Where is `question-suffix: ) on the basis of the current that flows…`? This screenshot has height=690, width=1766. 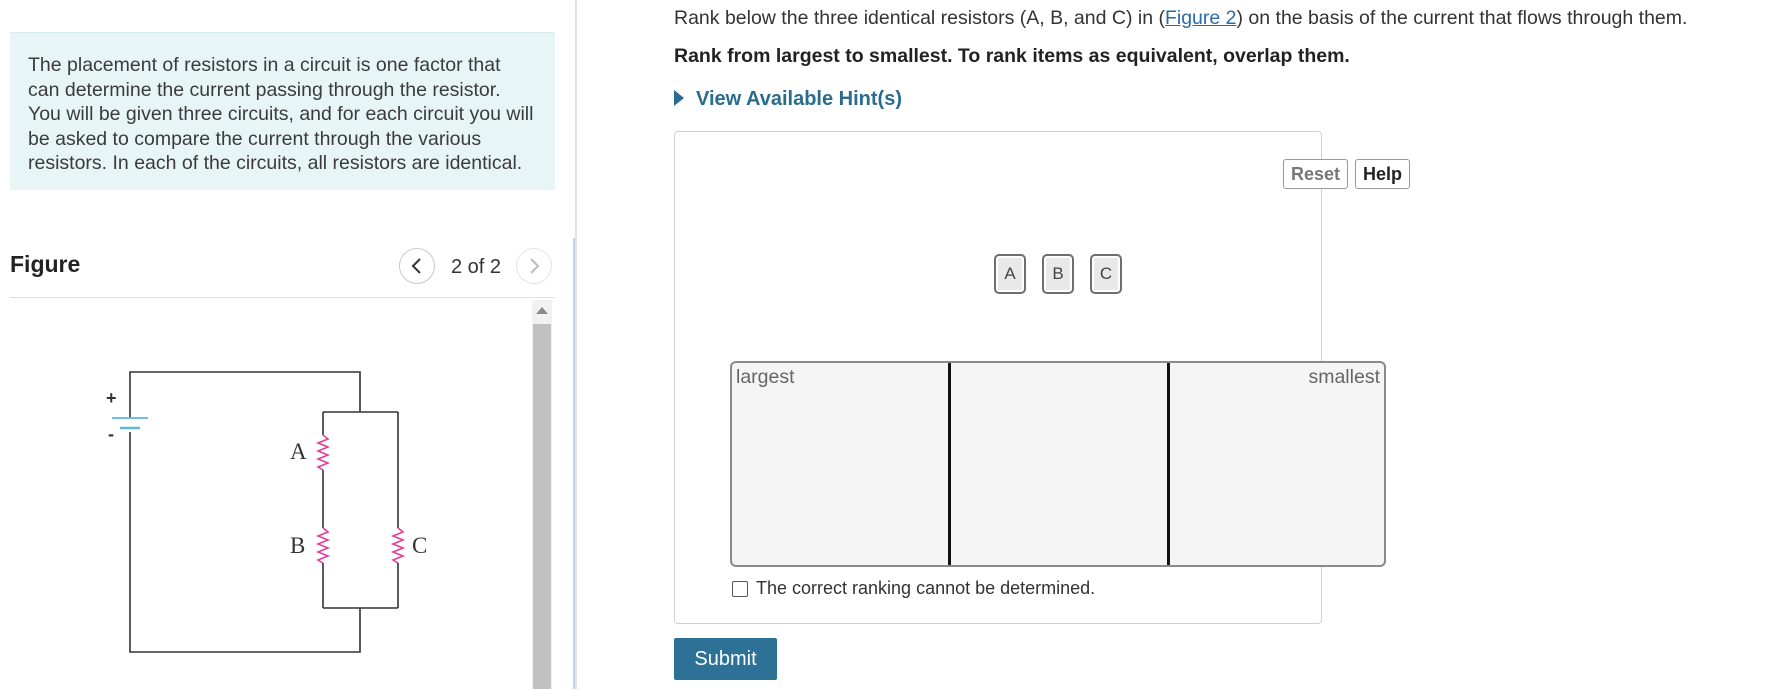
question-suffix: ) on the basis of the current that flows… is located at coordinates (1462, 18).